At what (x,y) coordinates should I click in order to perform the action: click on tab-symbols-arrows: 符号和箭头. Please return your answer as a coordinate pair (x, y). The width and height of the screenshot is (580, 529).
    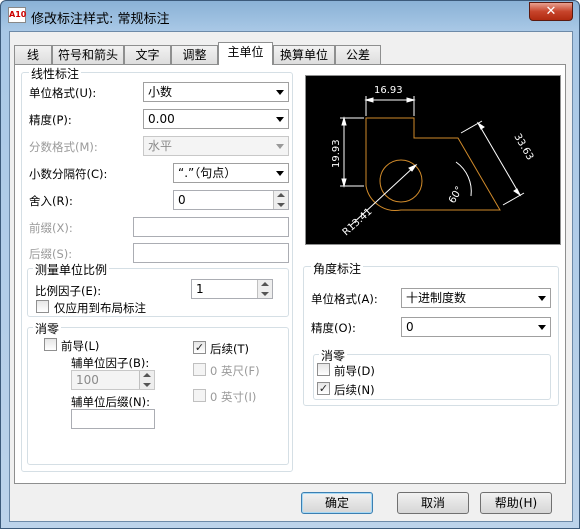
    Looking at the image, I should click on (88, 55).